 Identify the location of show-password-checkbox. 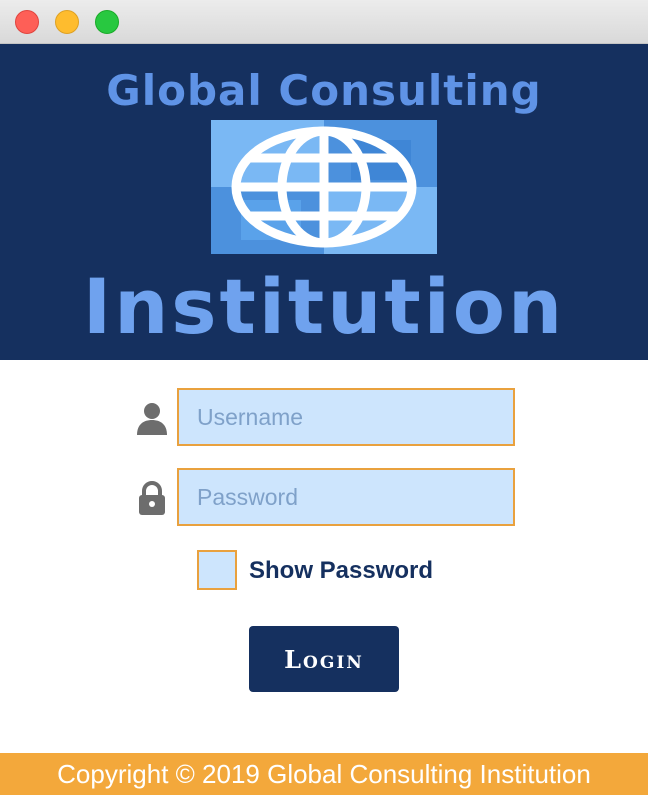
(217, 570).